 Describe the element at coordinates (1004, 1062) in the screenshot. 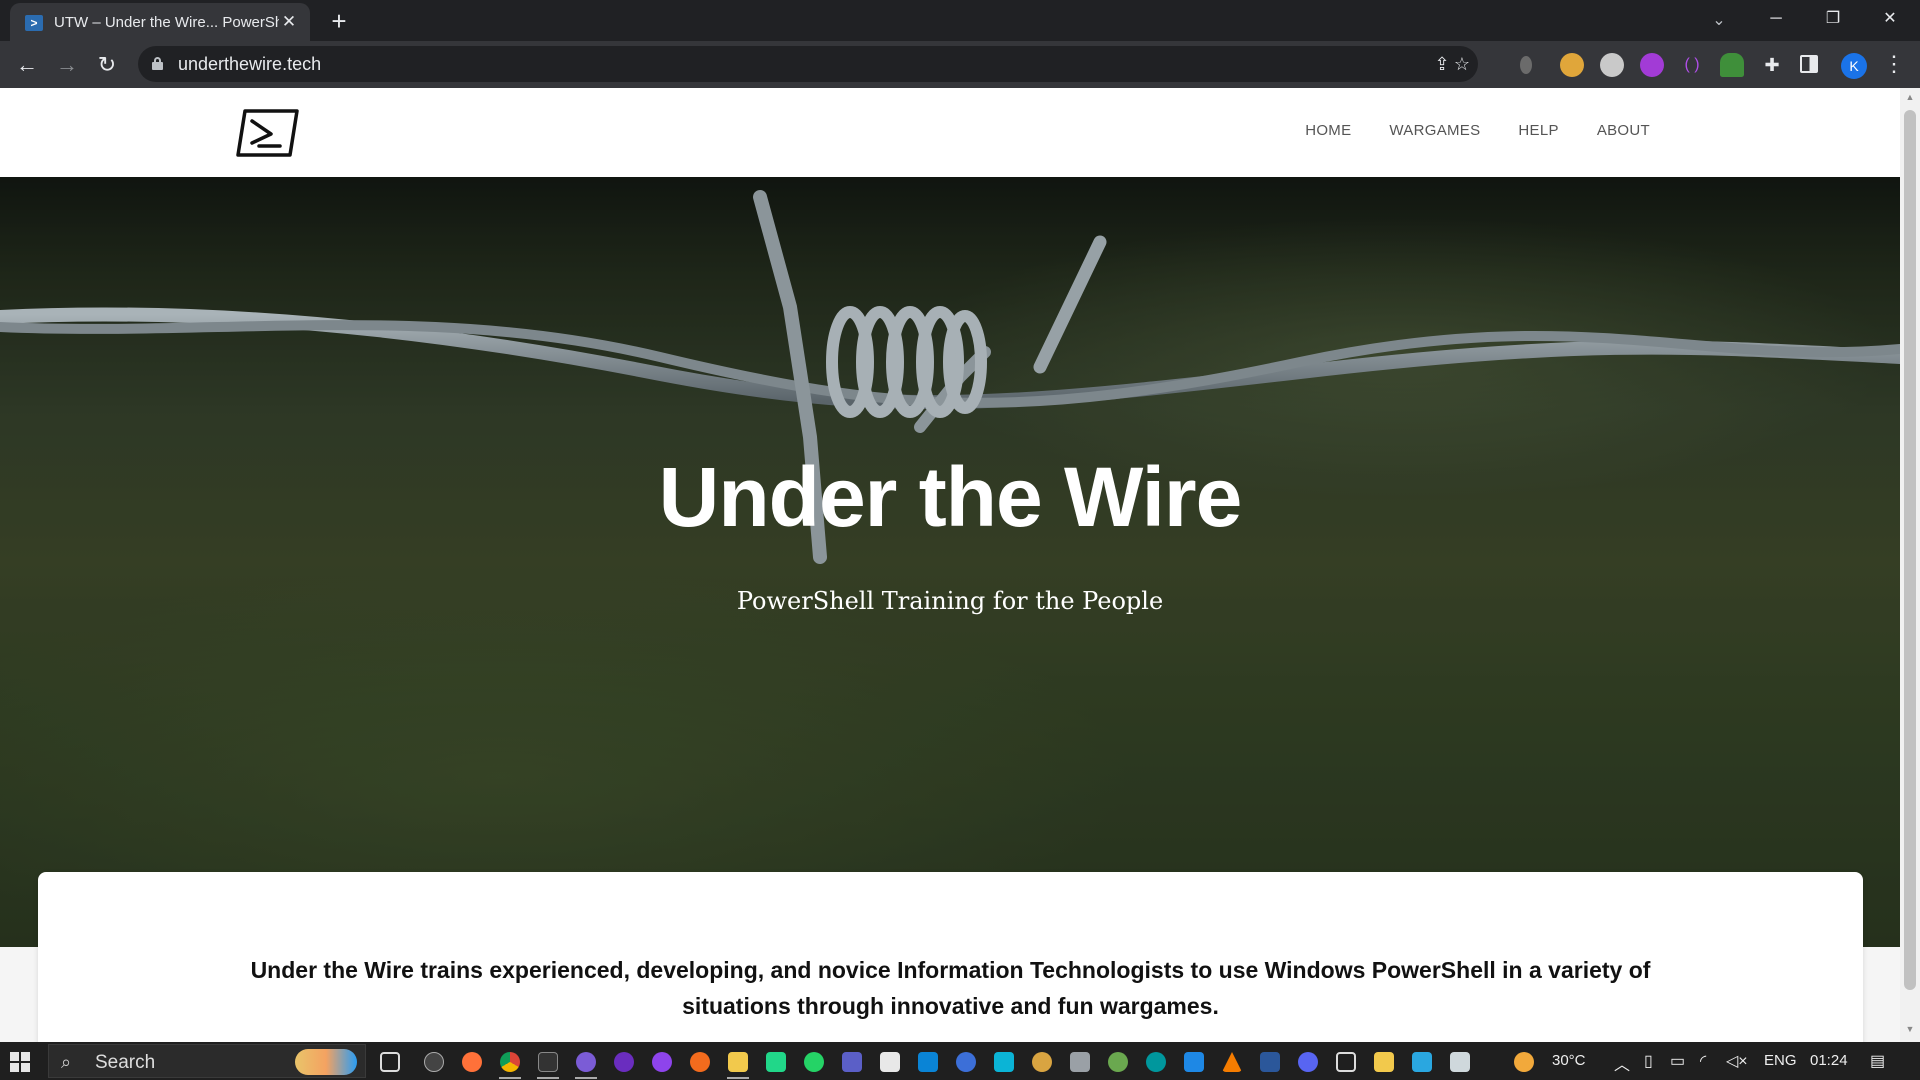

I see `app-icon-cyan` at that location.